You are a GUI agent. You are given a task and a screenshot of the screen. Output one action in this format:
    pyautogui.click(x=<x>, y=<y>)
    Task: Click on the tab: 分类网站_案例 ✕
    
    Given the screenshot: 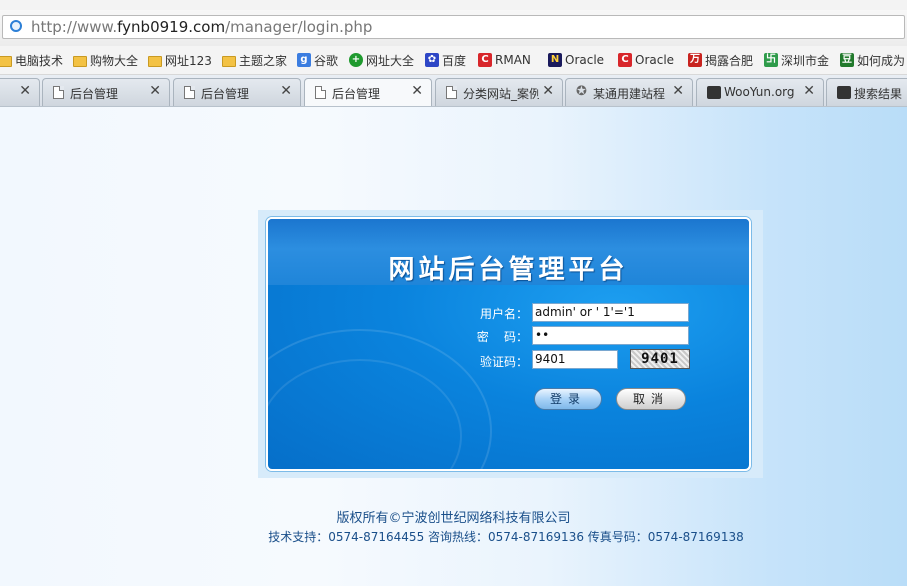 What is the action you would take?
    pyautogui.click(x=499, y=92)
    